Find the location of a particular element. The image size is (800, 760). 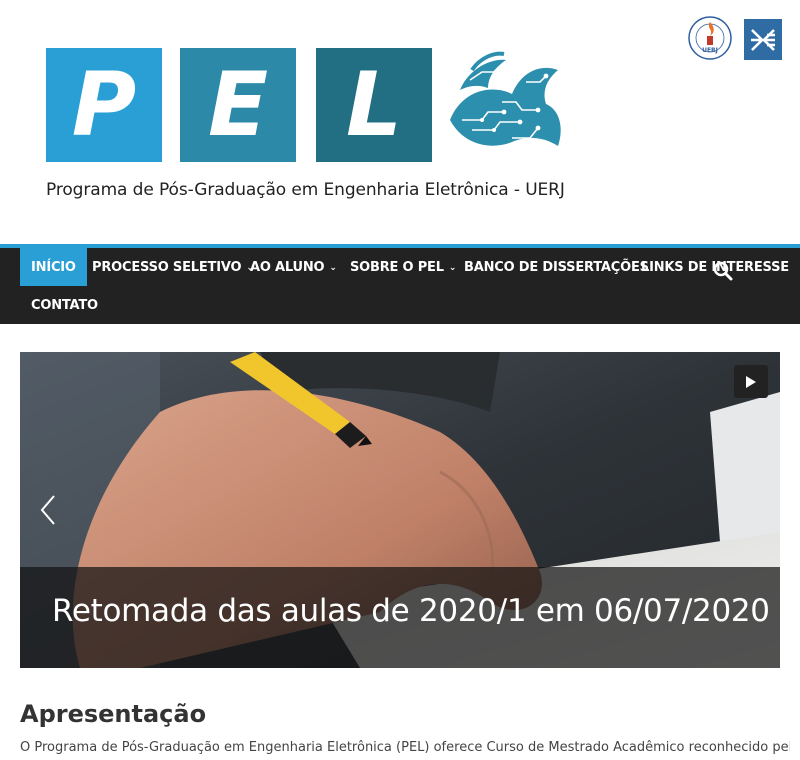

logo-letter-e: E is located at coordinates (238, 105).